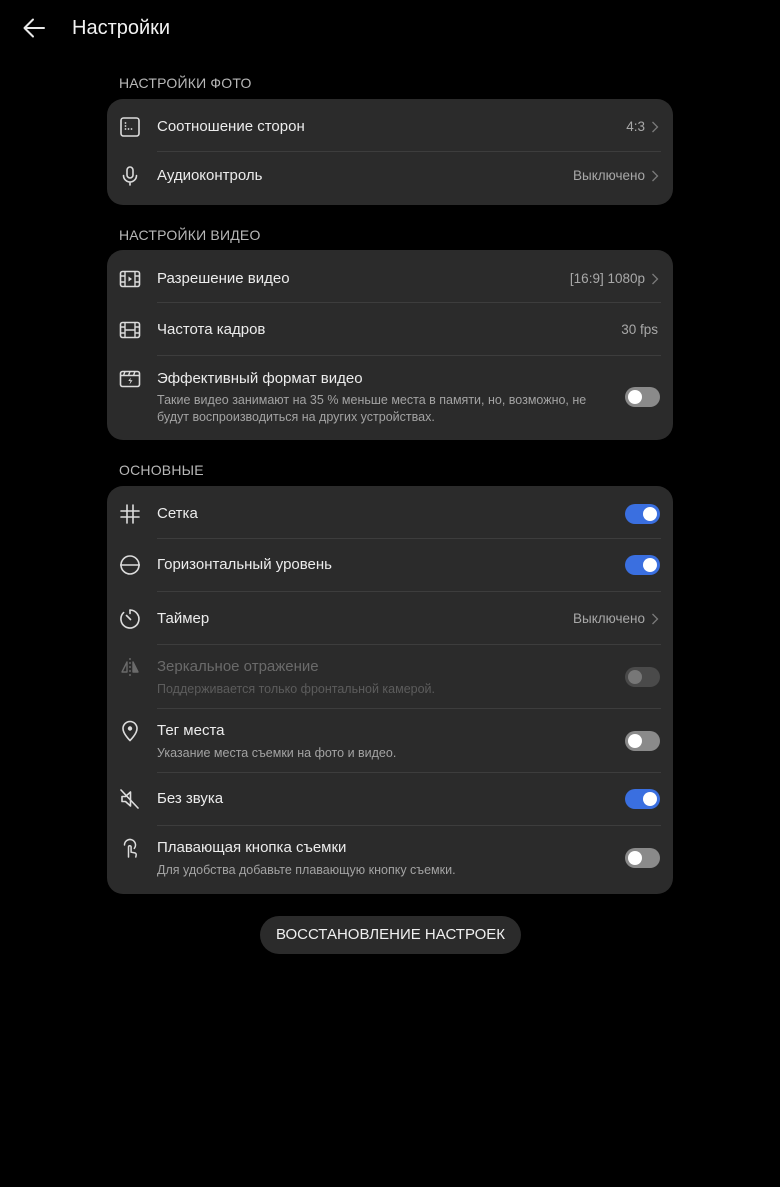 The image size is (780, 1187). Describe the element at coordinates (244, 564) in the screenshot. I see `setting-label: Горизонтальный уровень` at that location.